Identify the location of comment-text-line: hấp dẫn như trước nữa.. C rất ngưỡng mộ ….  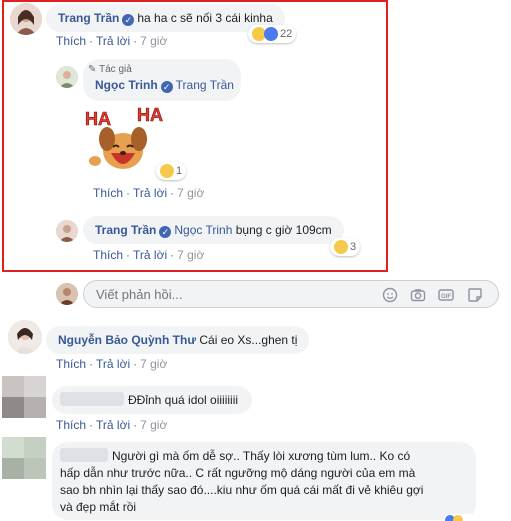
(238, 473).